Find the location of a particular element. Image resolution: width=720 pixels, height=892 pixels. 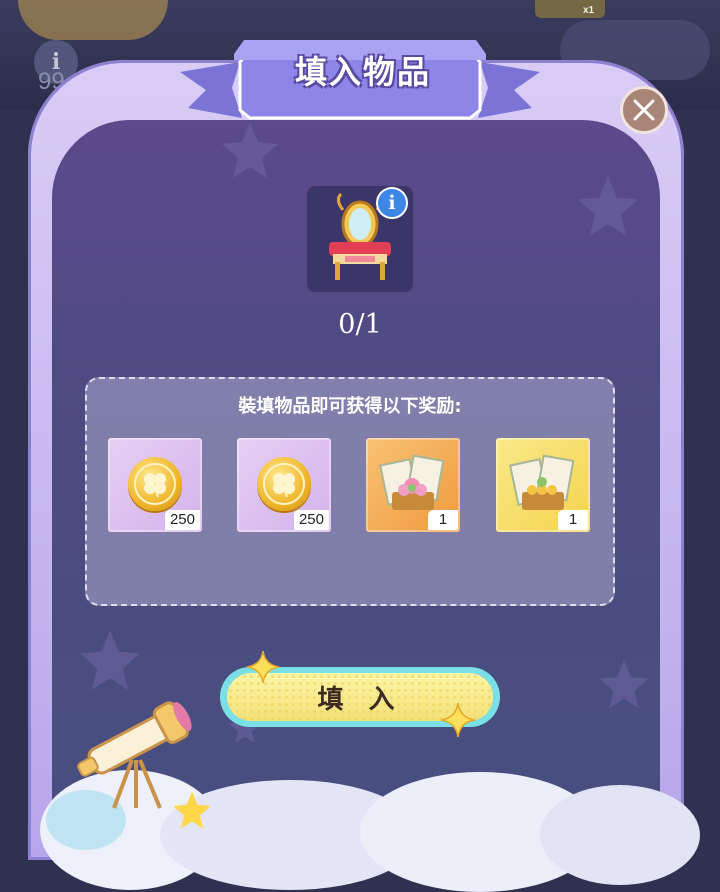

cloud-decoration is located at coordinates (620, 835).